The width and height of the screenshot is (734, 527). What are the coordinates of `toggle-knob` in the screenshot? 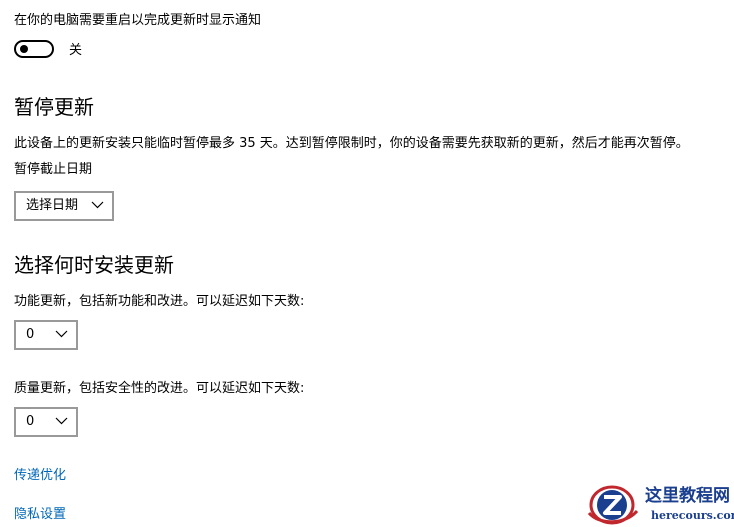 It's located at (24, 49).